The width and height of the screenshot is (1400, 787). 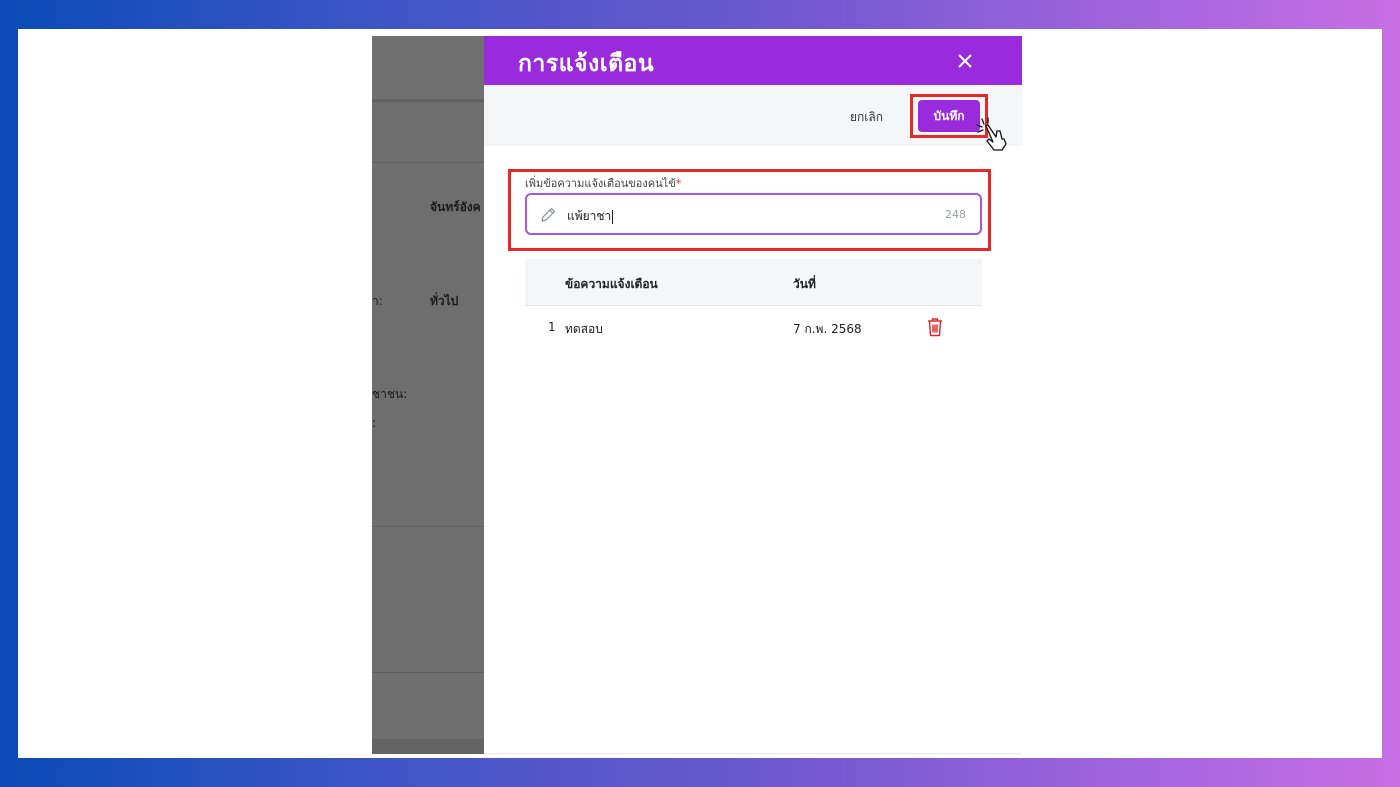 I want to click on row-index: 1, so click(x=552, y=327).